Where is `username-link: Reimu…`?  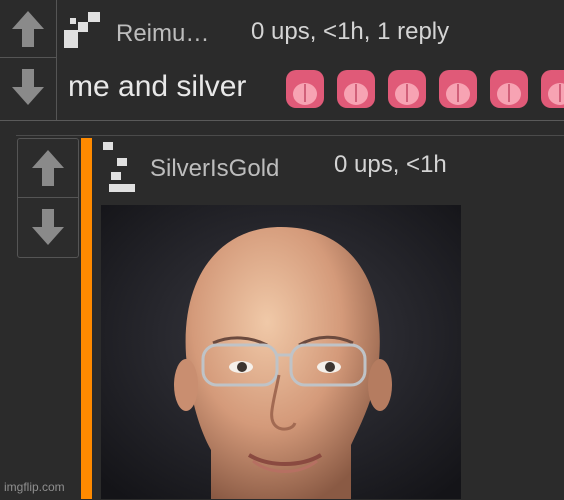
username-link: Reimu… is located at coordinates (162, 34).